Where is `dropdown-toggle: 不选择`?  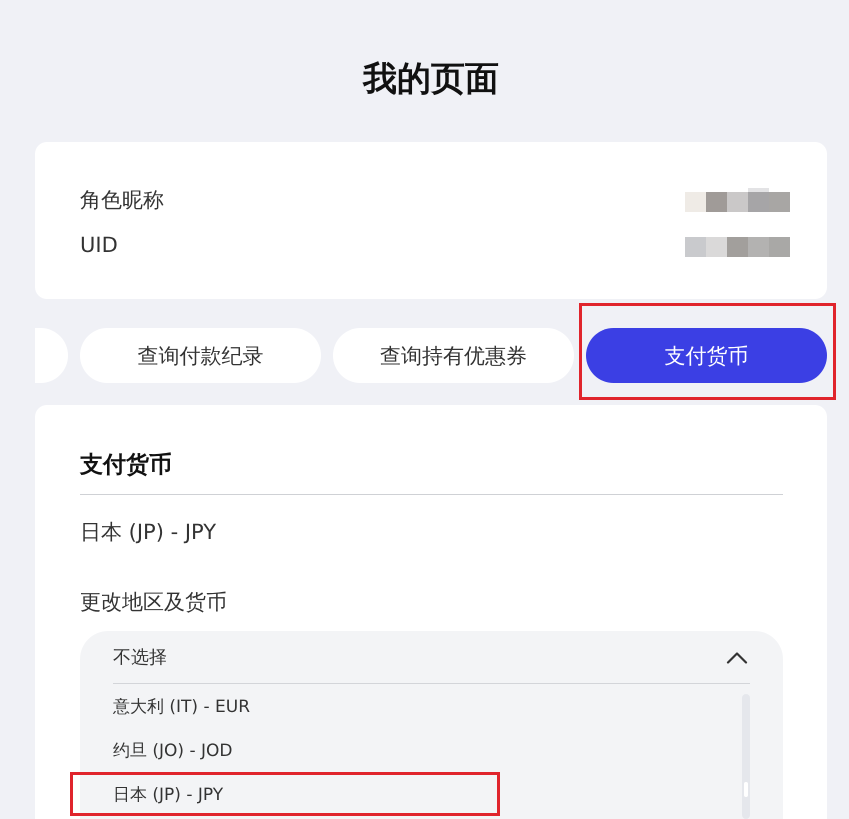
dropdown-toggle: 不选择 is located at coordinates (431, 657).